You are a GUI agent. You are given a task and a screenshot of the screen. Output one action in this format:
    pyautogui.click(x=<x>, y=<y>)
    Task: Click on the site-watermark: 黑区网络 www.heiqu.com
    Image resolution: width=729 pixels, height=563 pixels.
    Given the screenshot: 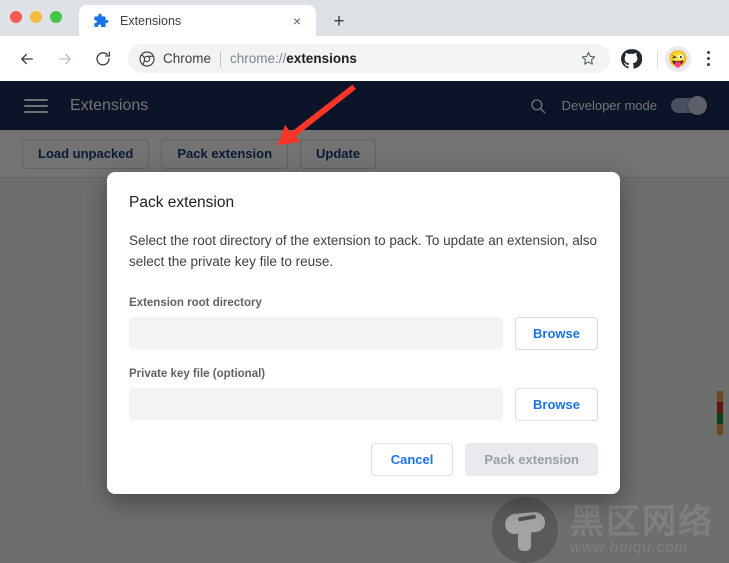 What is the action you would take?
    pyautogui.click(x=603, y=530)
    